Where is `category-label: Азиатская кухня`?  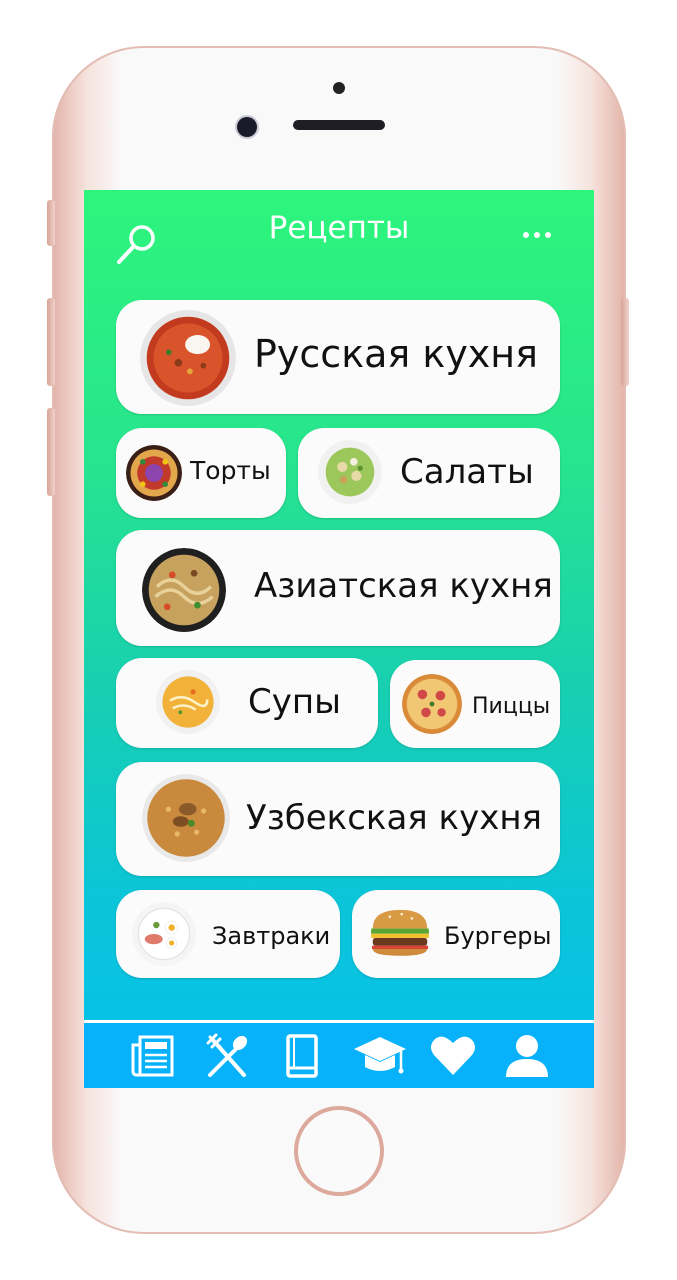 category-label: Азиатская кухня is located at coordinates (403, 586).